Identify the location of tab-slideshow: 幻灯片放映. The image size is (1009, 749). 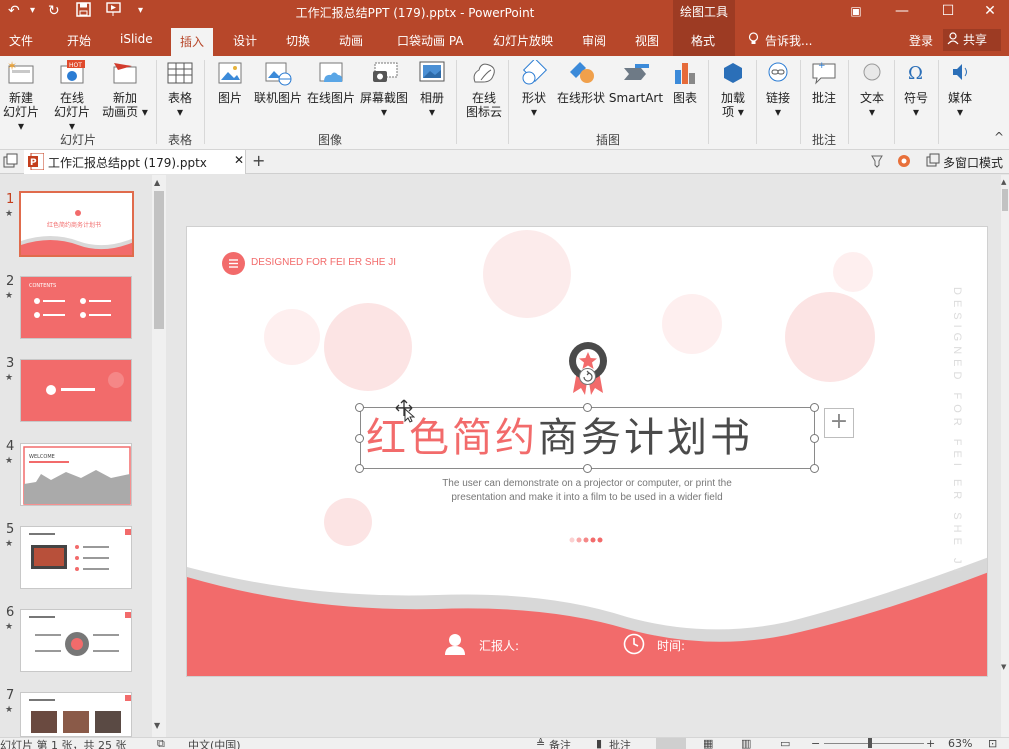
(523, 40).